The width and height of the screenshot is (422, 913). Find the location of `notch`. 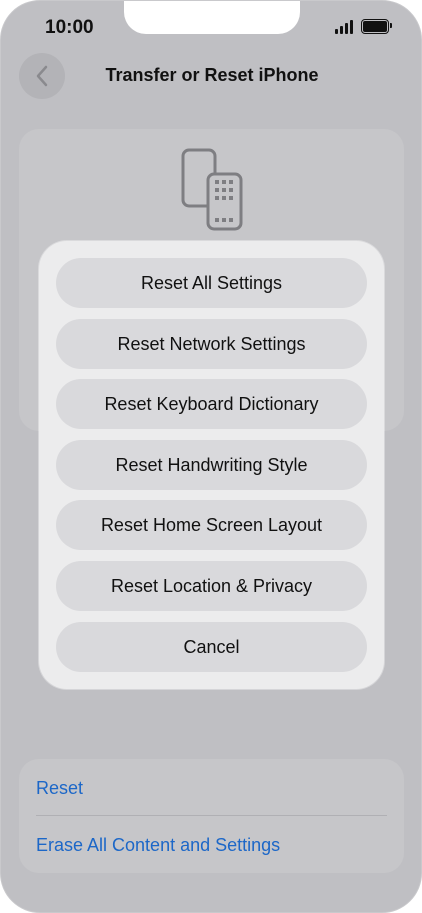

notch is located at coordinates (212, 17).